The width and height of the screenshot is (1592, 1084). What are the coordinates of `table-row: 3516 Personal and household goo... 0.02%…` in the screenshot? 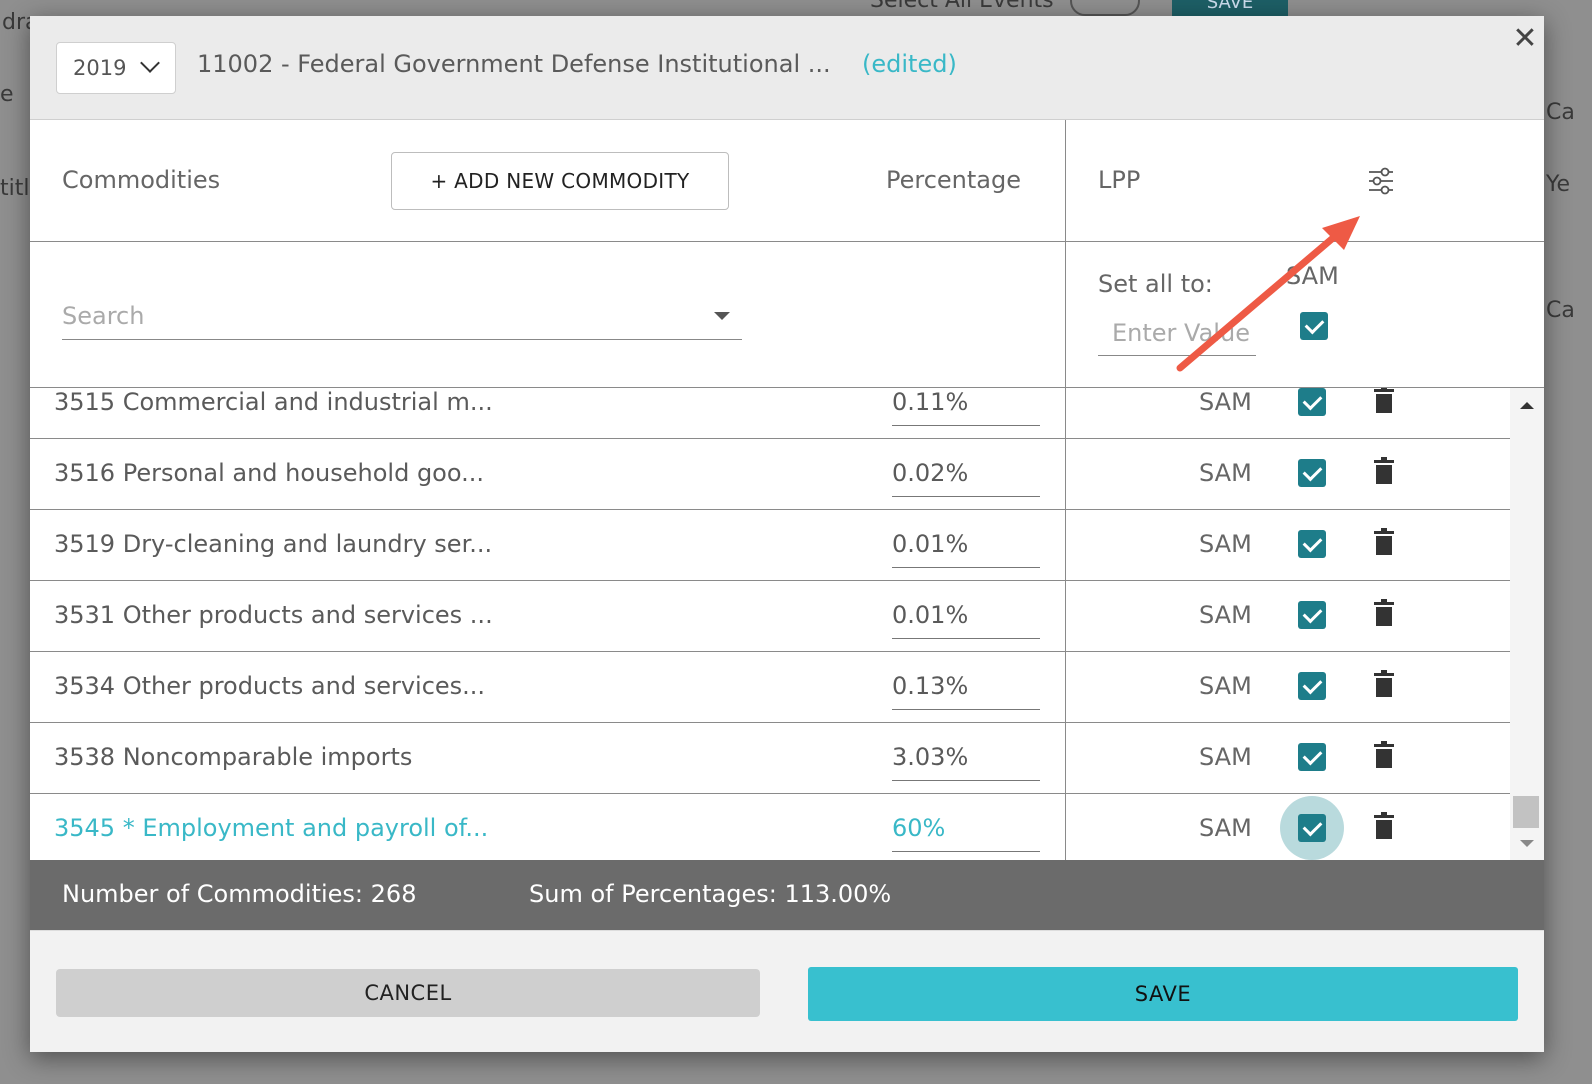 It's located at (770, 474).